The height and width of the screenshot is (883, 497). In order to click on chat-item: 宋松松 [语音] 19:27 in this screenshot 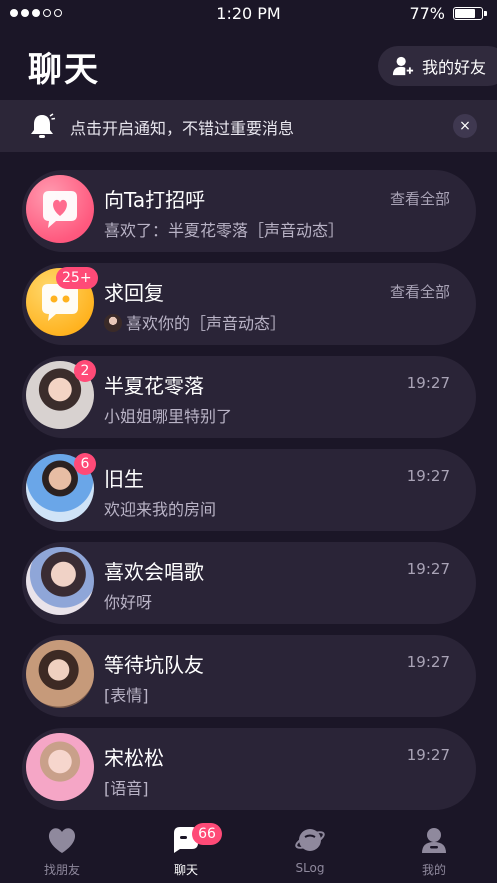, I will do `click(249, 769)`.